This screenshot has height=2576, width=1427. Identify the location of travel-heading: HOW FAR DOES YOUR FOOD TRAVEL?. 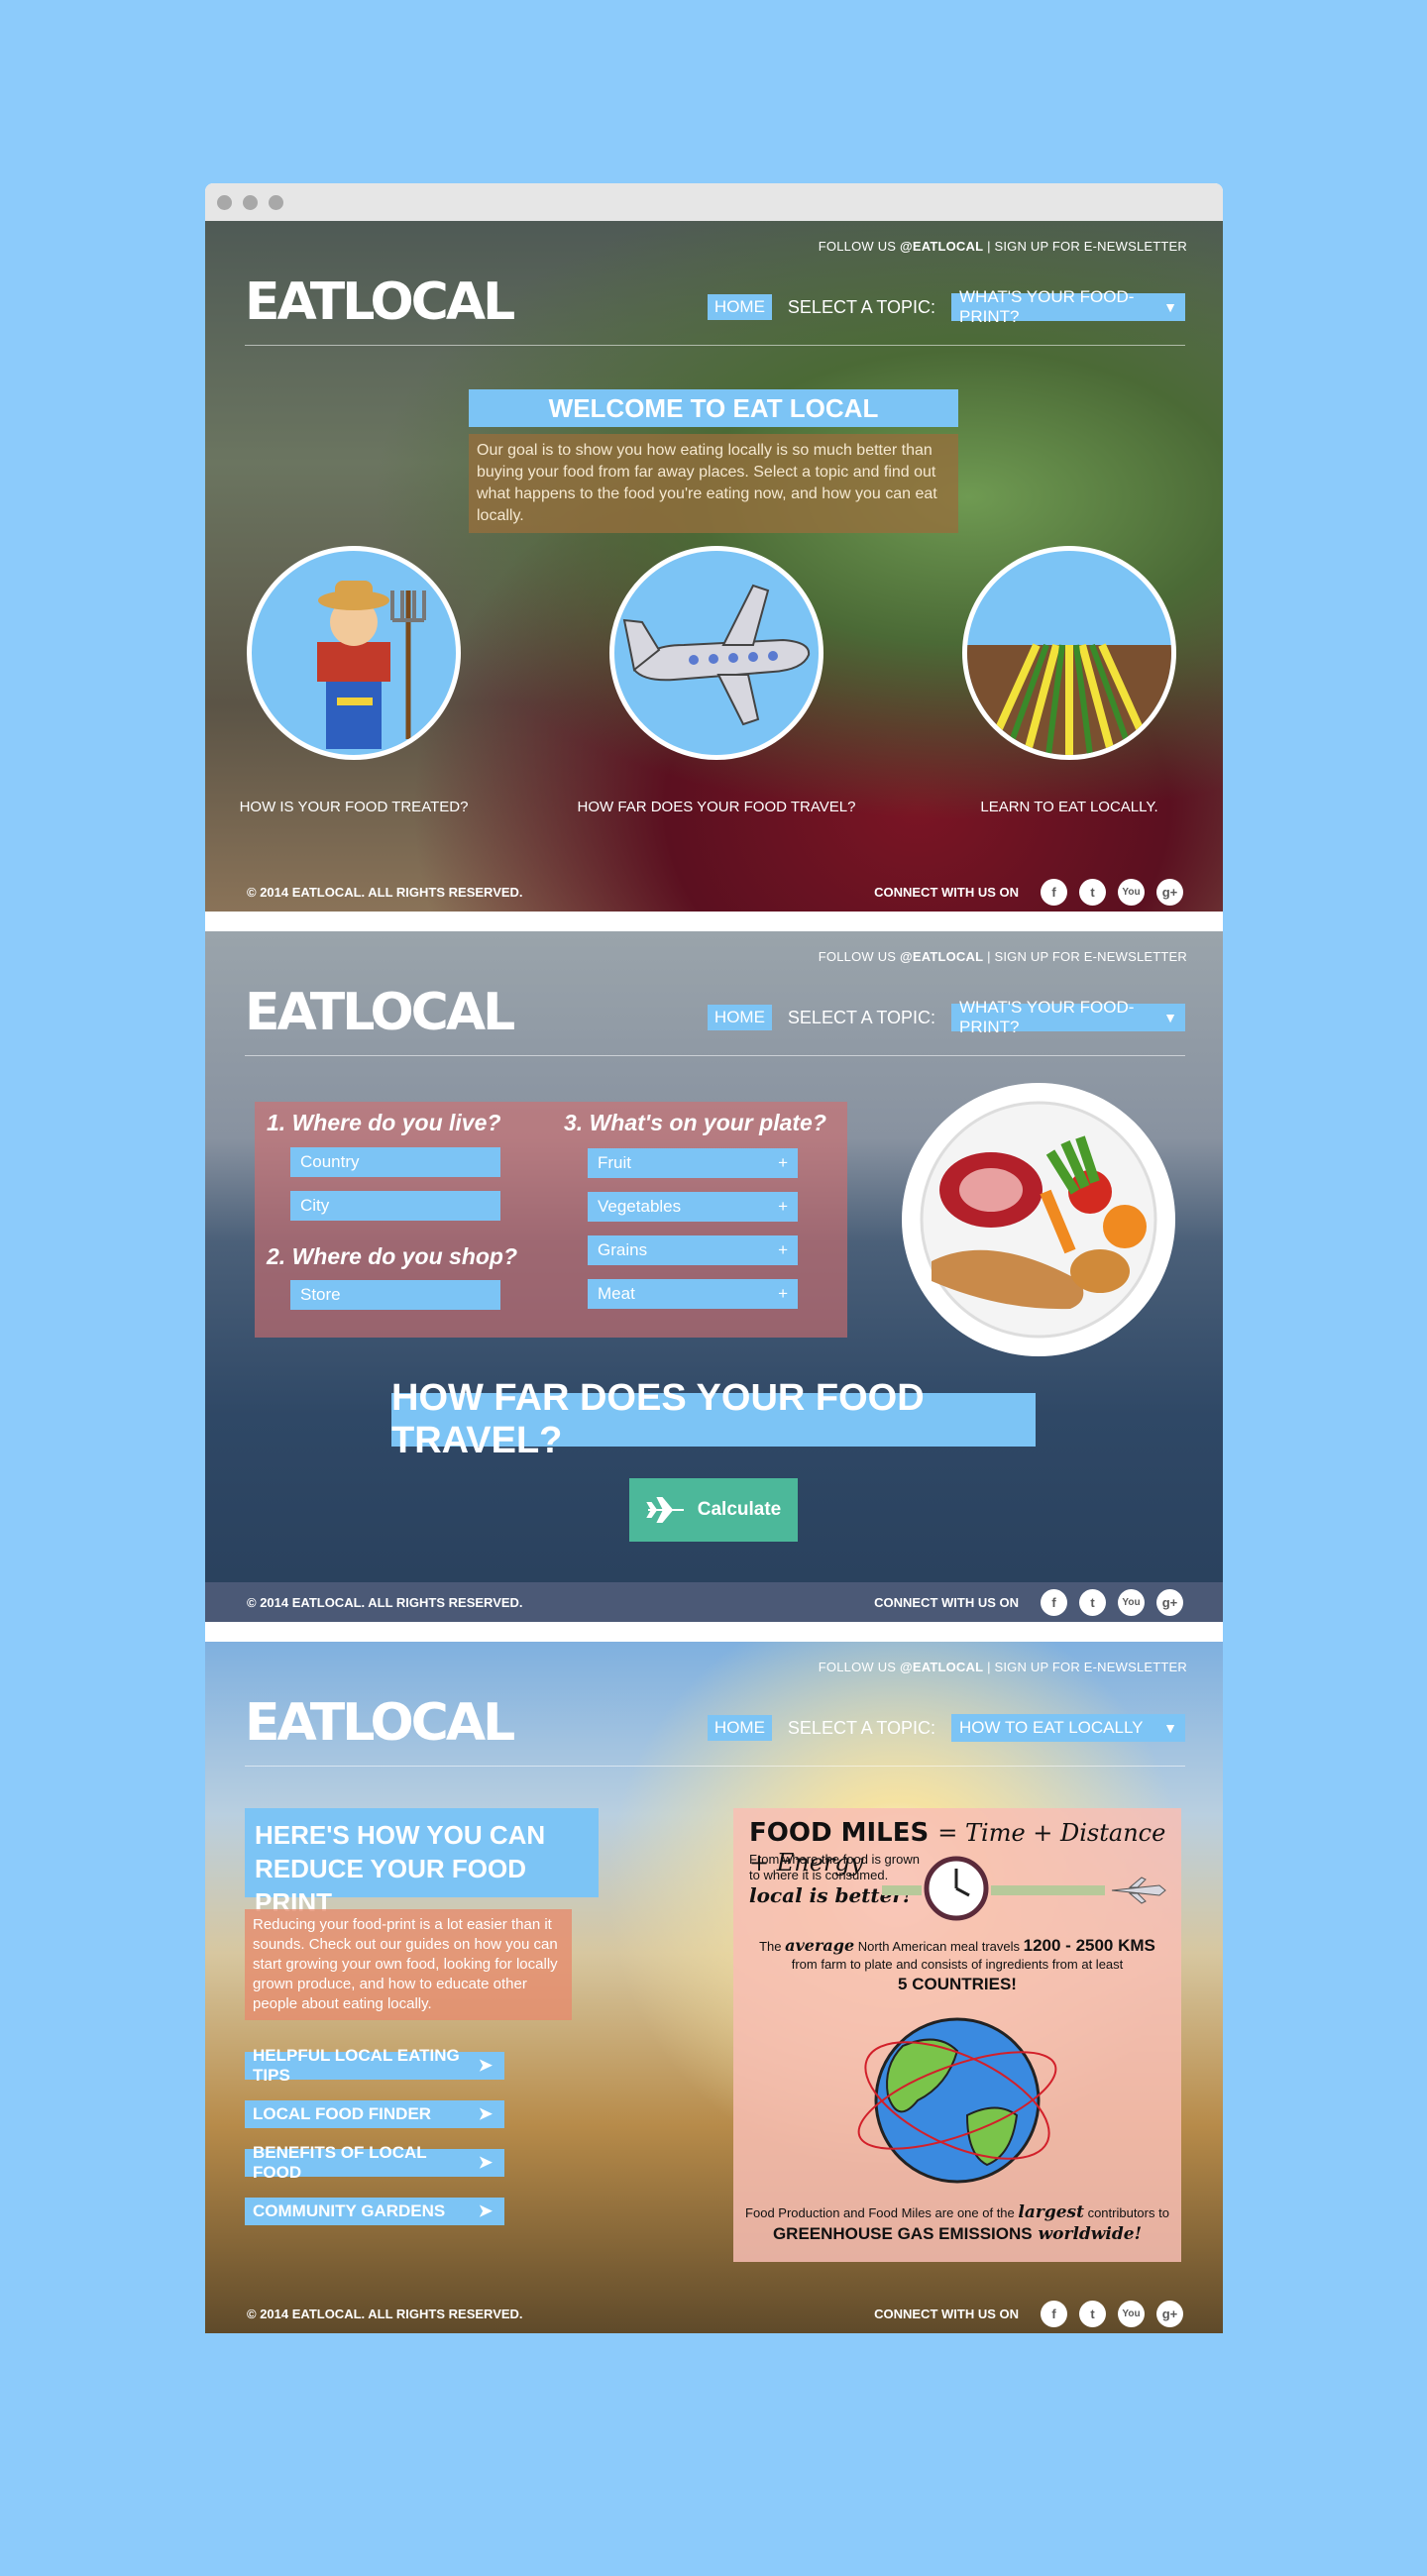
(713, 1419).